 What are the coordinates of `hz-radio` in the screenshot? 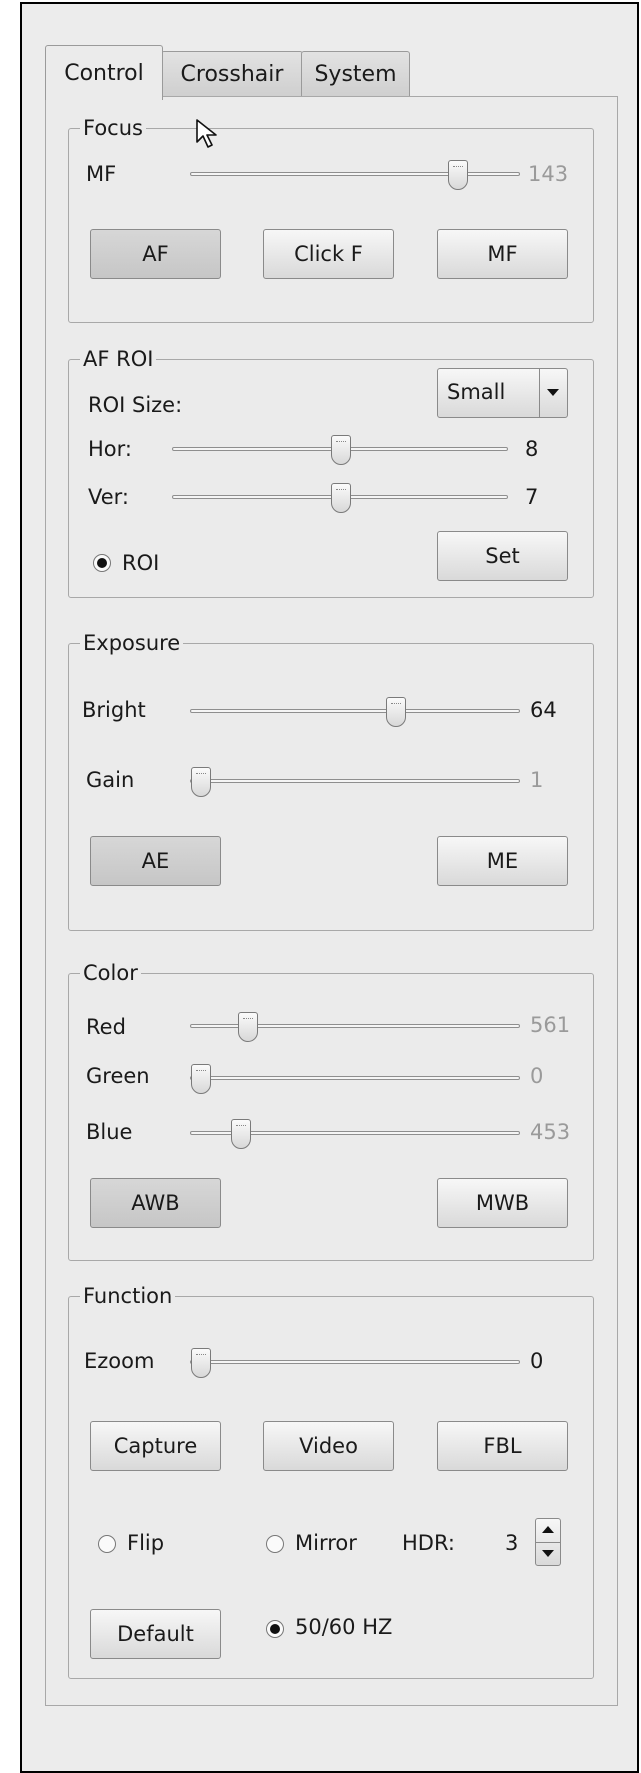 It's located at (275, 1629).